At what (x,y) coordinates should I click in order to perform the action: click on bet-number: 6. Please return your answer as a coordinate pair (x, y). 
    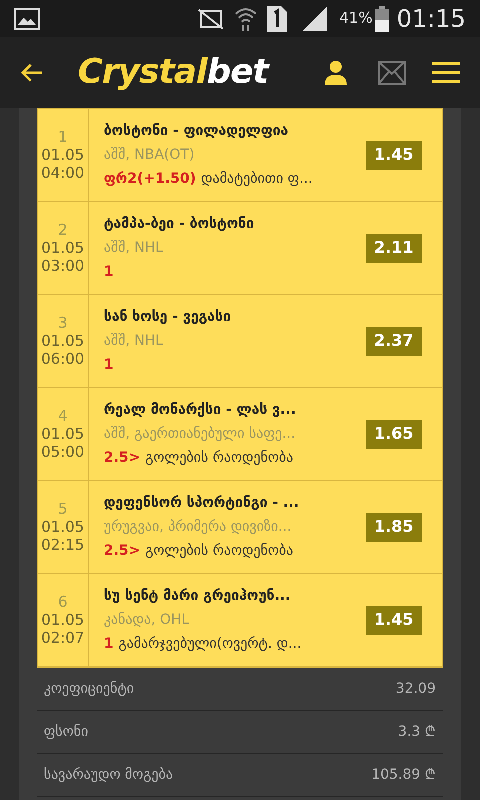
    Looking at the image, I should click on (63, 602).